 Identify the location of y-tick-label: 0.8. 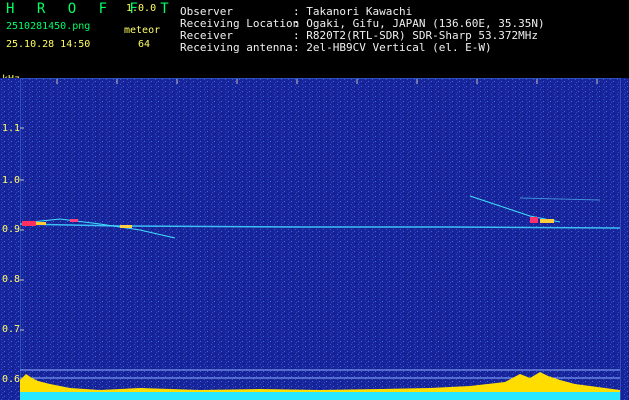
(11, 279).